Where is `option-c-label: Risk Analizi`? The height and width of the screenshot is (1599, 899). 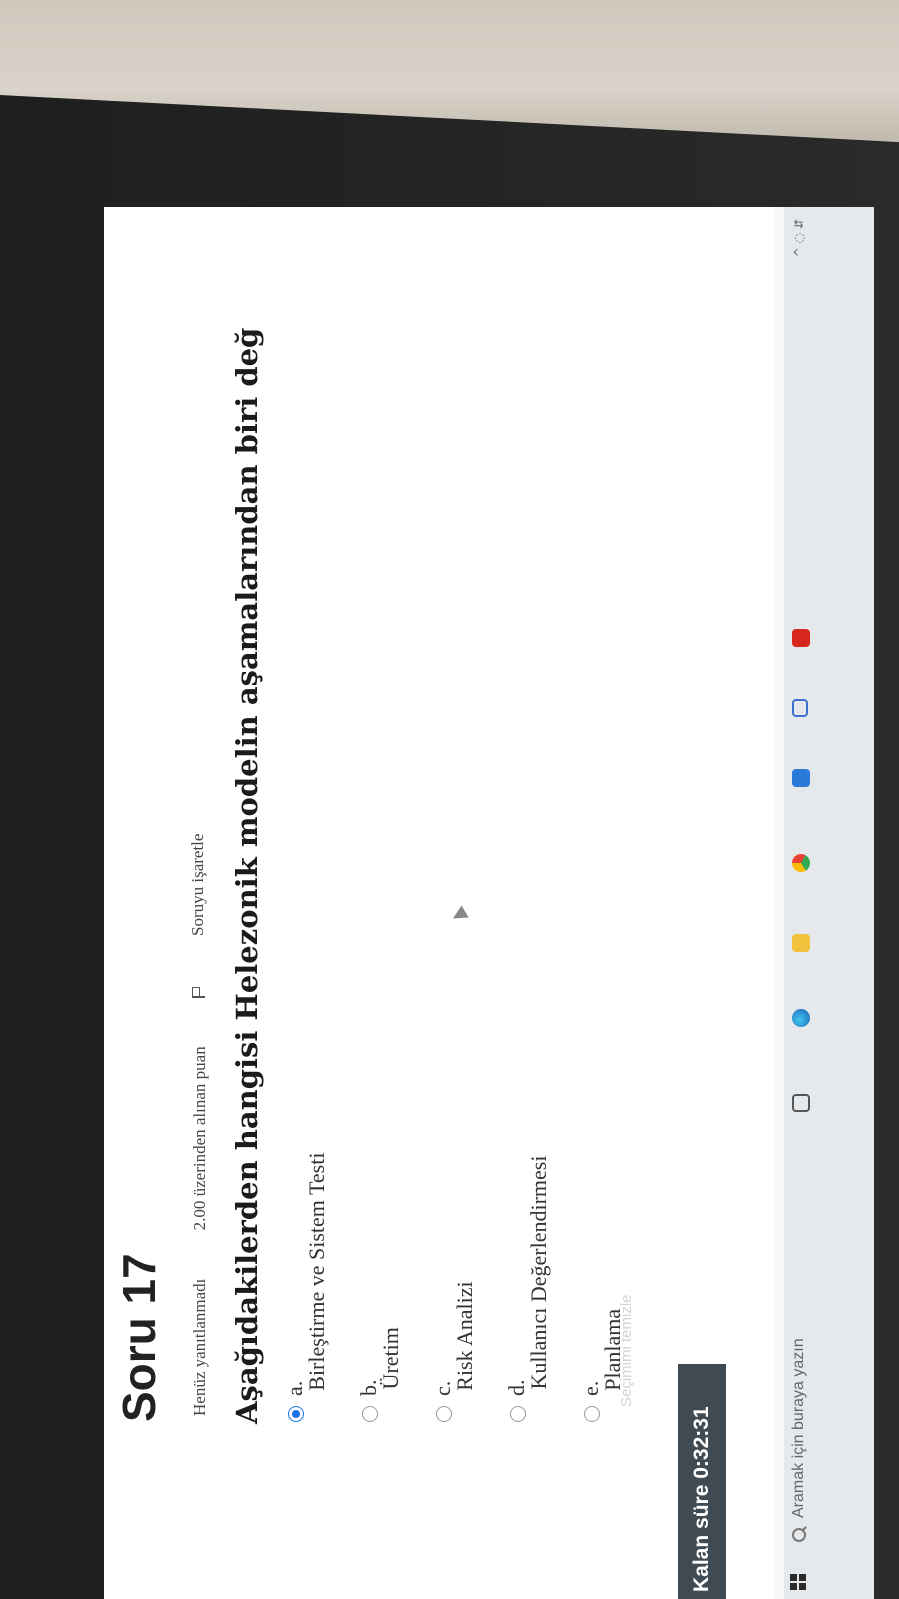 option-c-label: Risk Analizi is located at coordinates (464, 1336).